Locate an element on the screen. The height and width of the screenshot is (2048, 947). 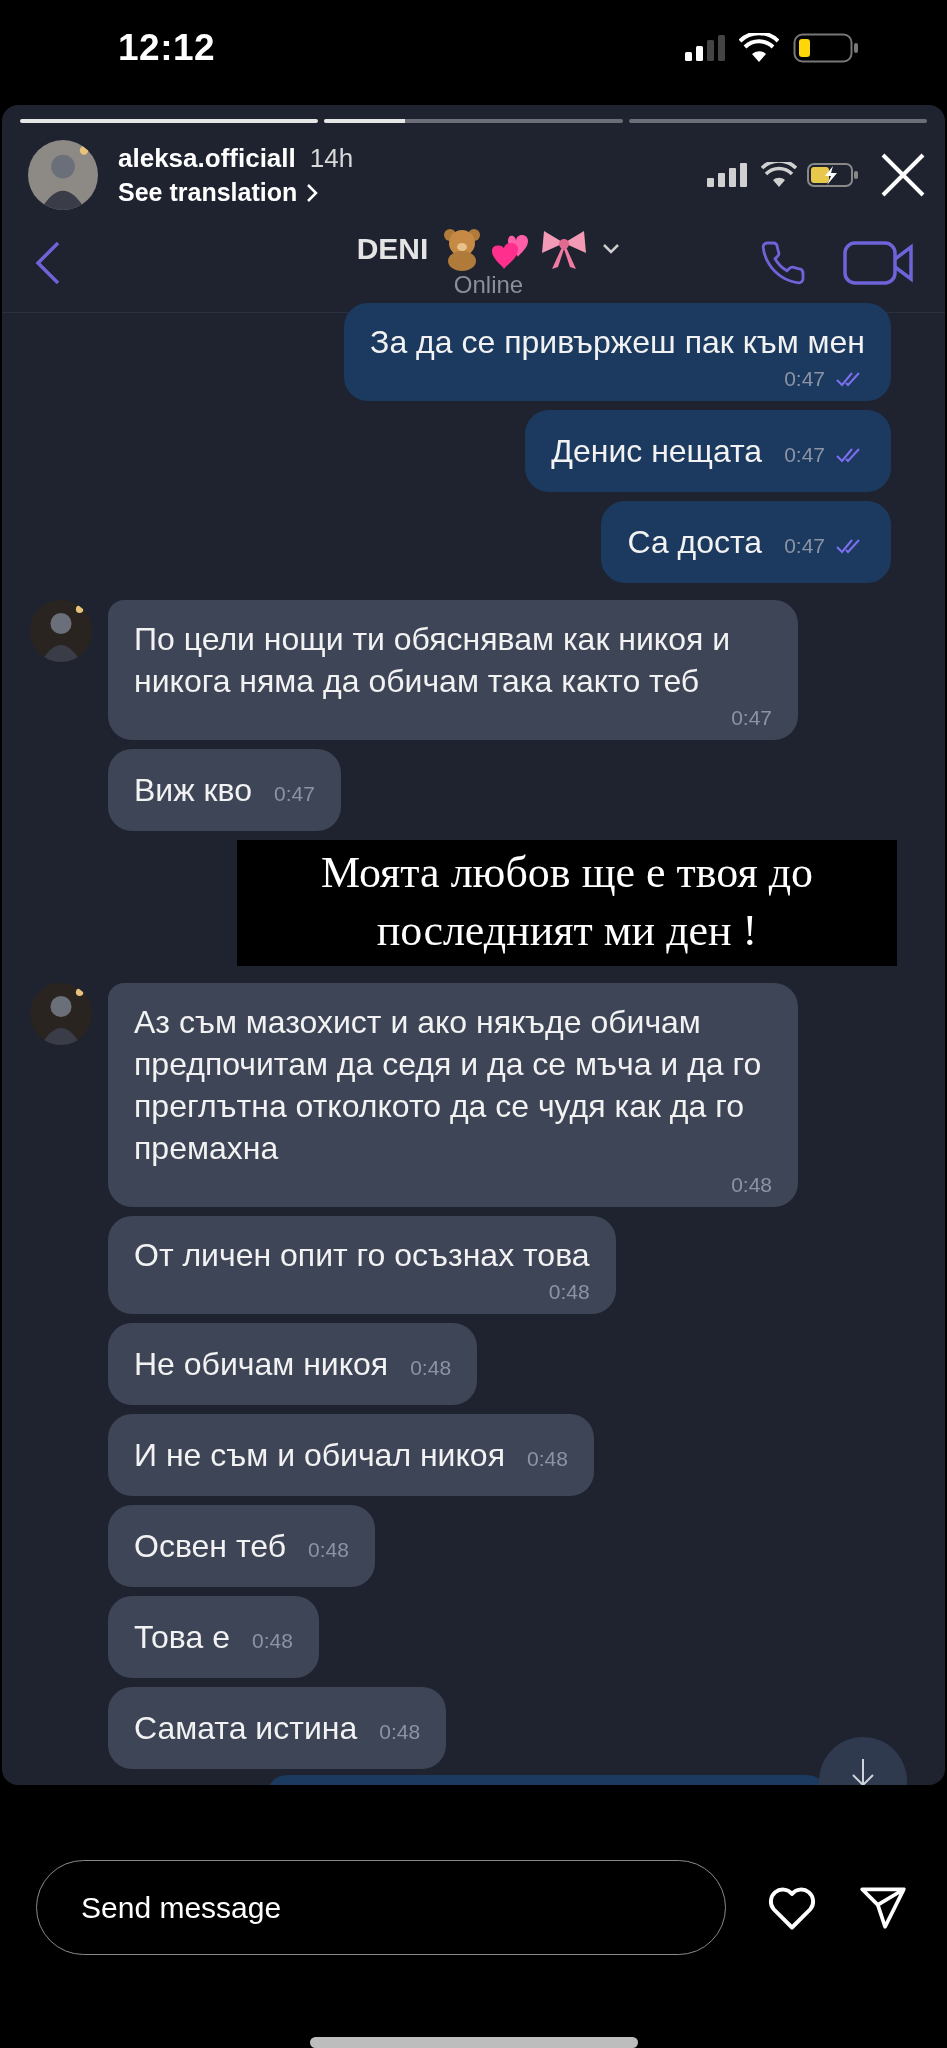
contact-name: DENI is located at coordinates (392, 248).